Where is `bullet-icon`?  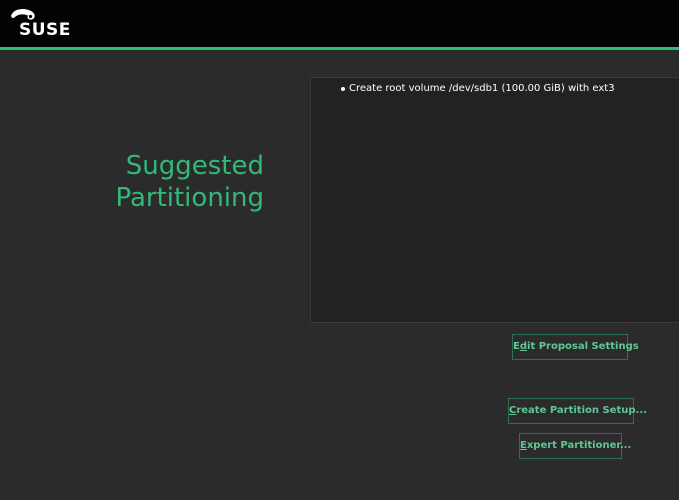
bullet-icon is located at coordinates (343, 89).